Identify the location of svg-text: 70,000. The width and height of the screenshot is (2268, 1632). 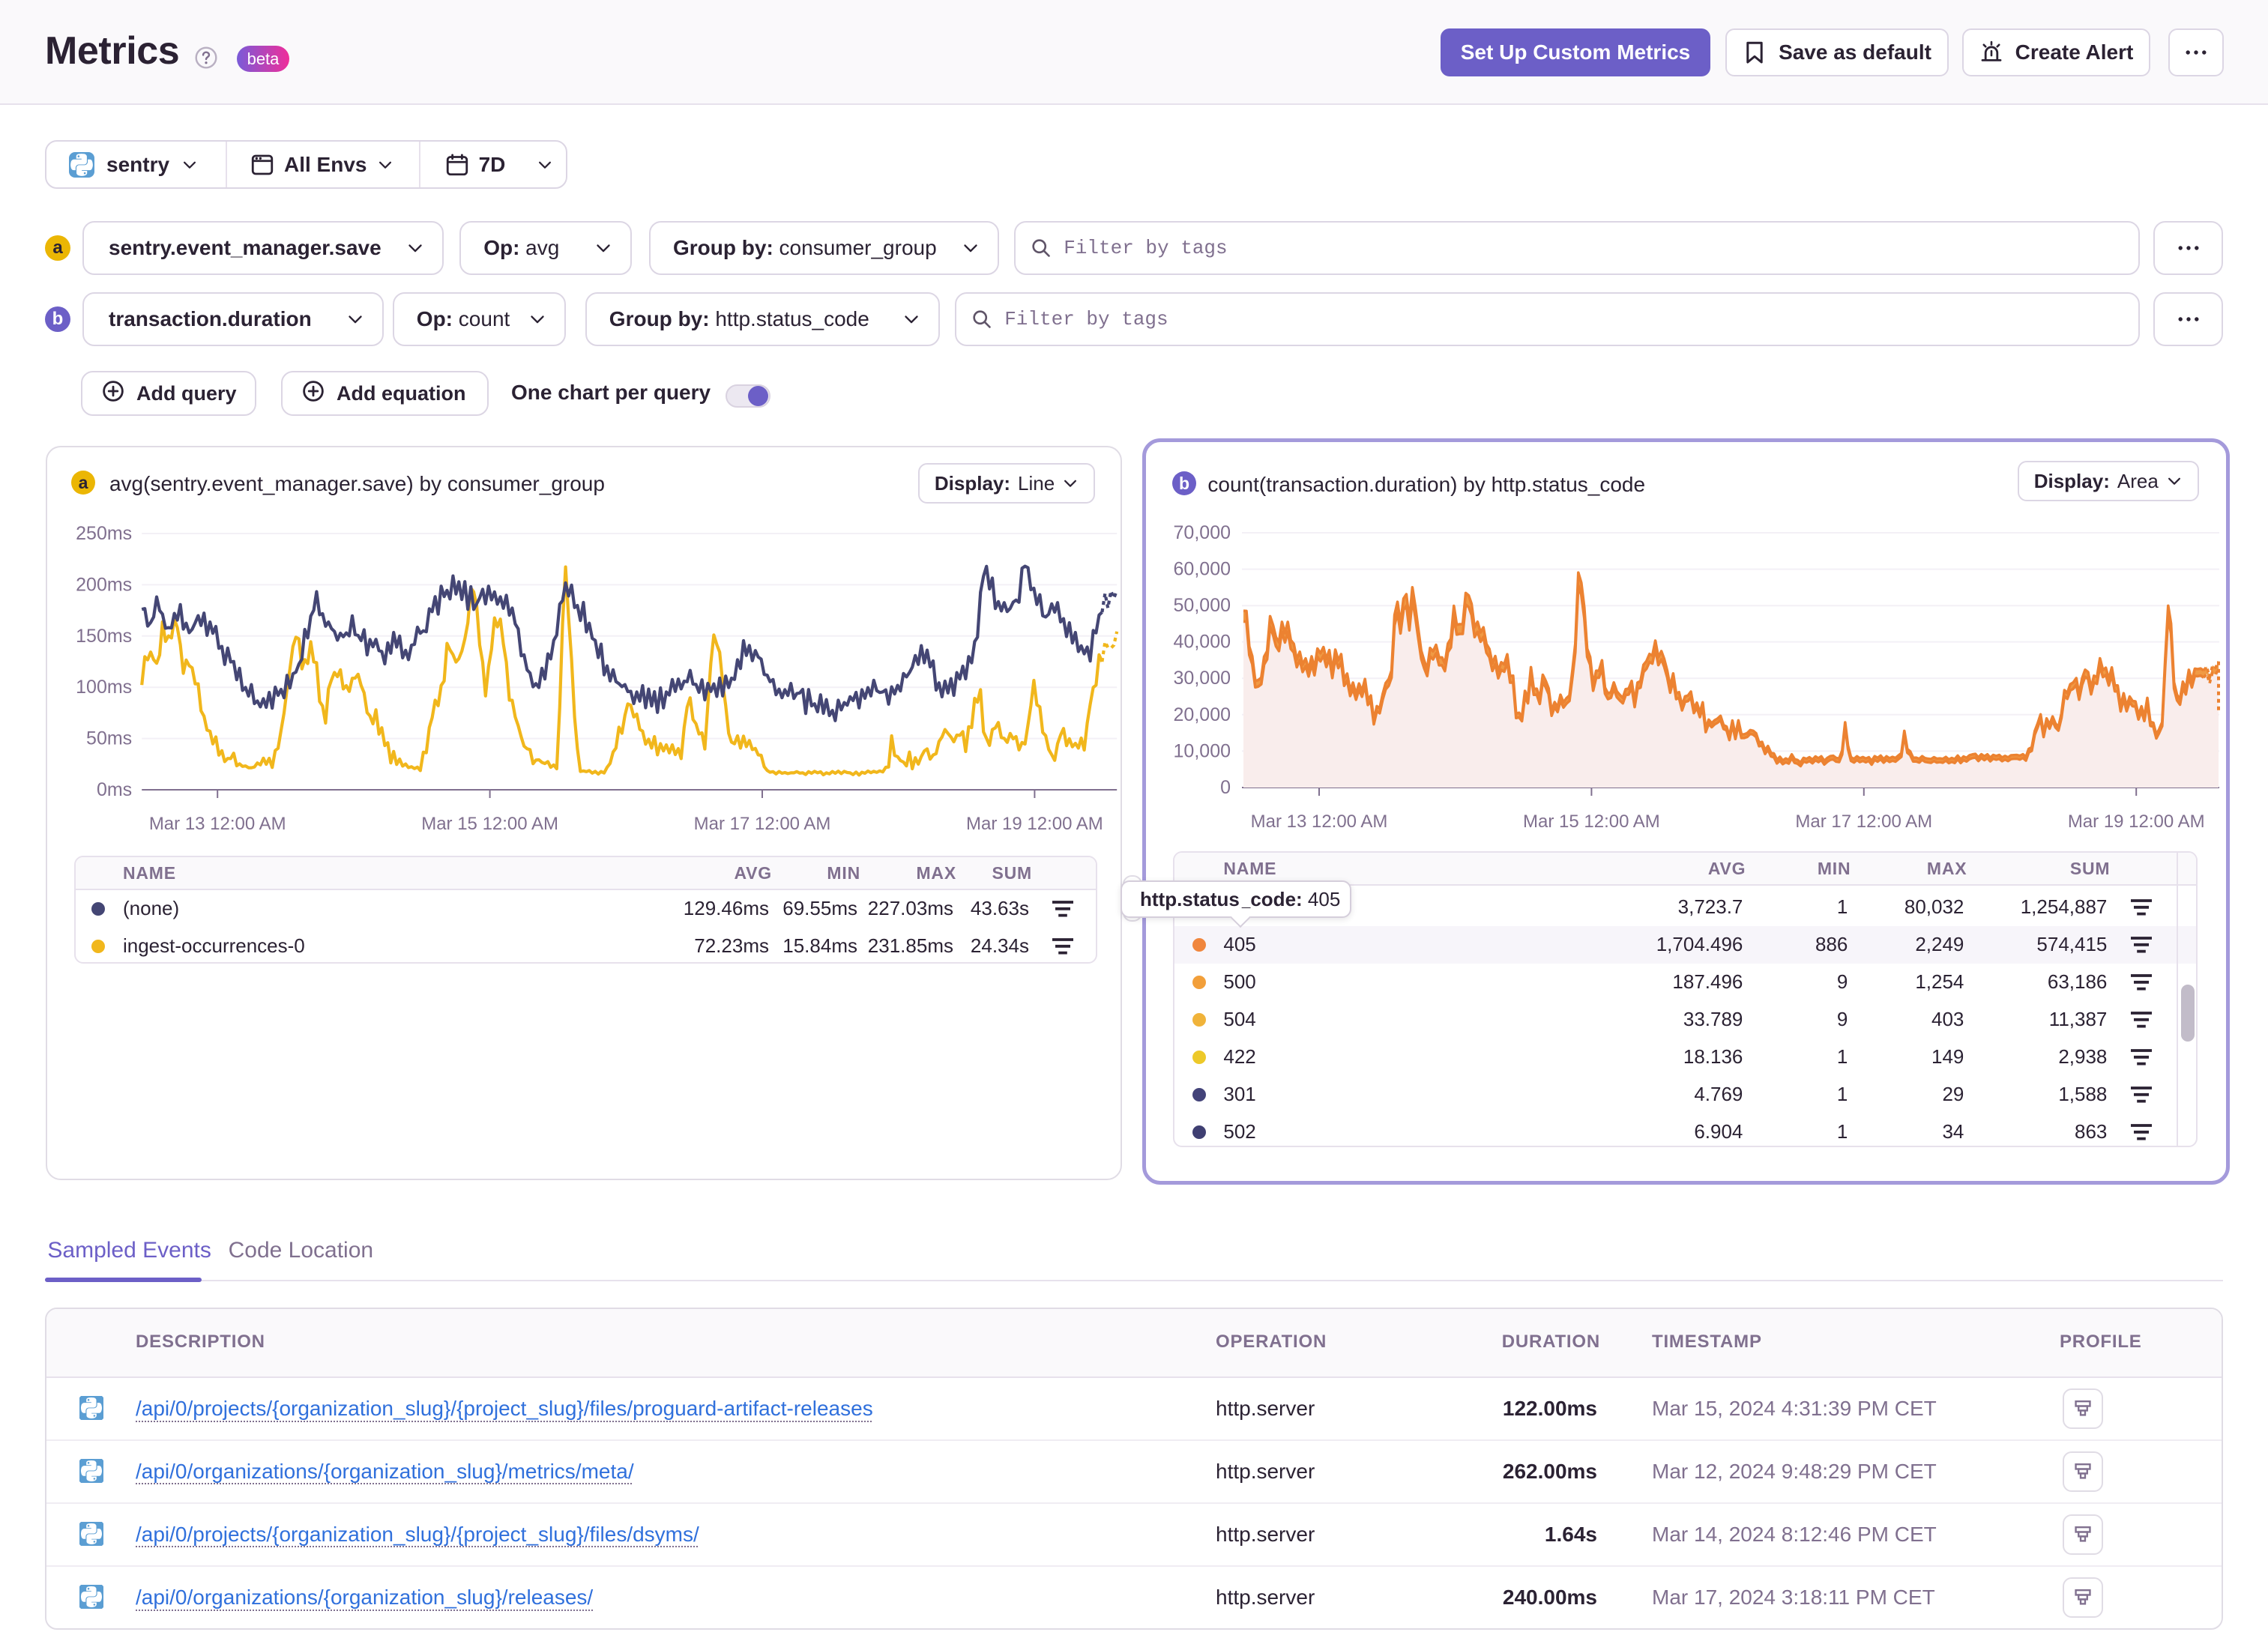
(1202, 532).